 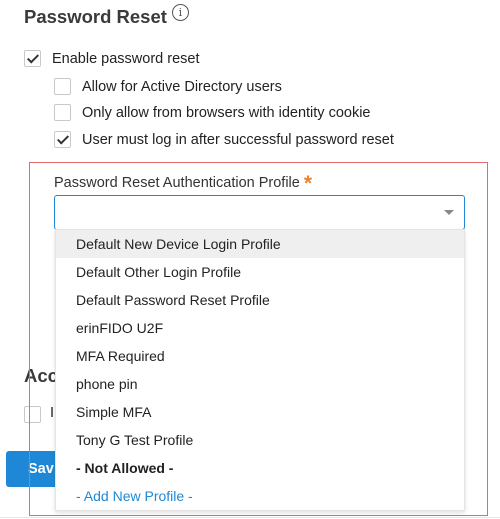 I want to click on auth-profile-select, so click(x=259, y=212).